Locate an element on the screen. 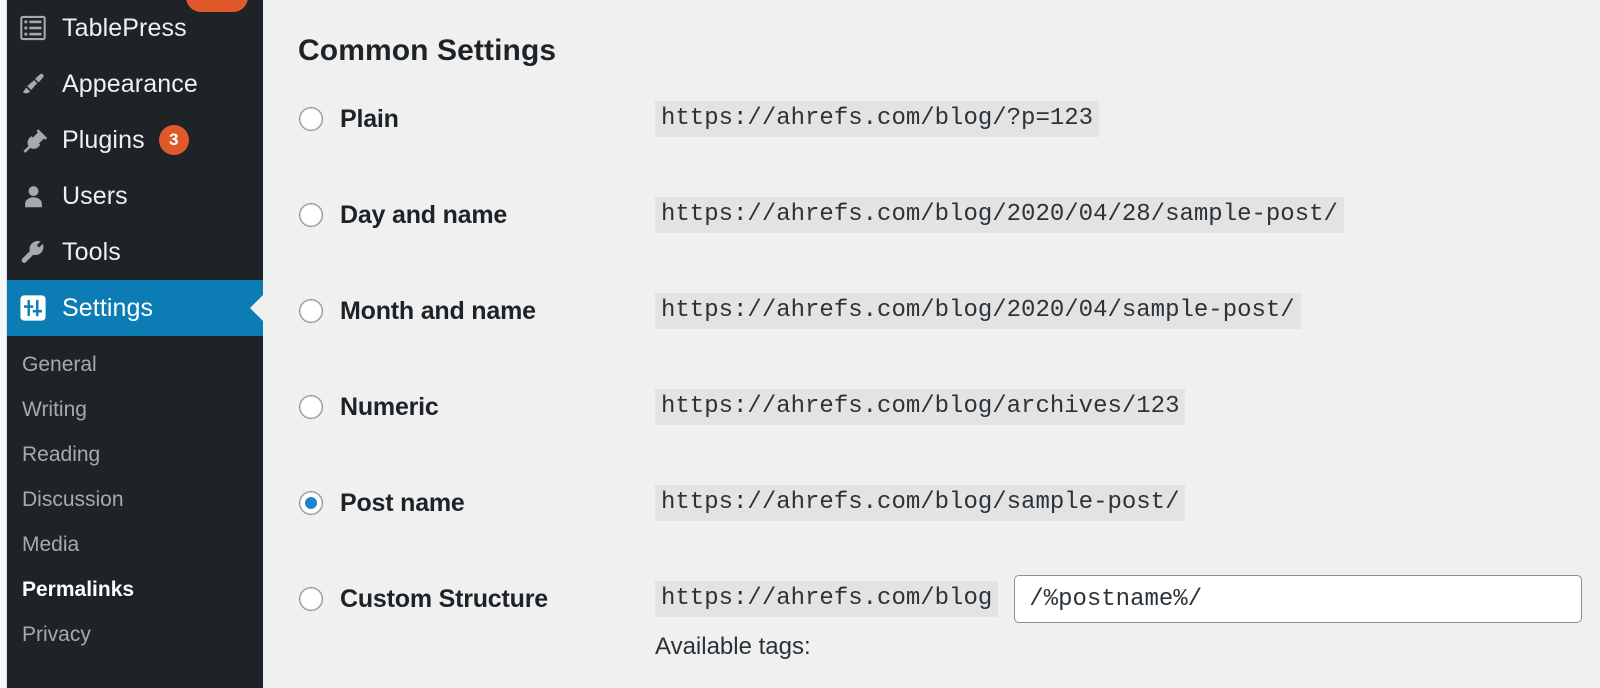 This screenshot has height=688, width=1600. sidebar-item-plugins: Plugins 3 is located at coordinates (131, 140).